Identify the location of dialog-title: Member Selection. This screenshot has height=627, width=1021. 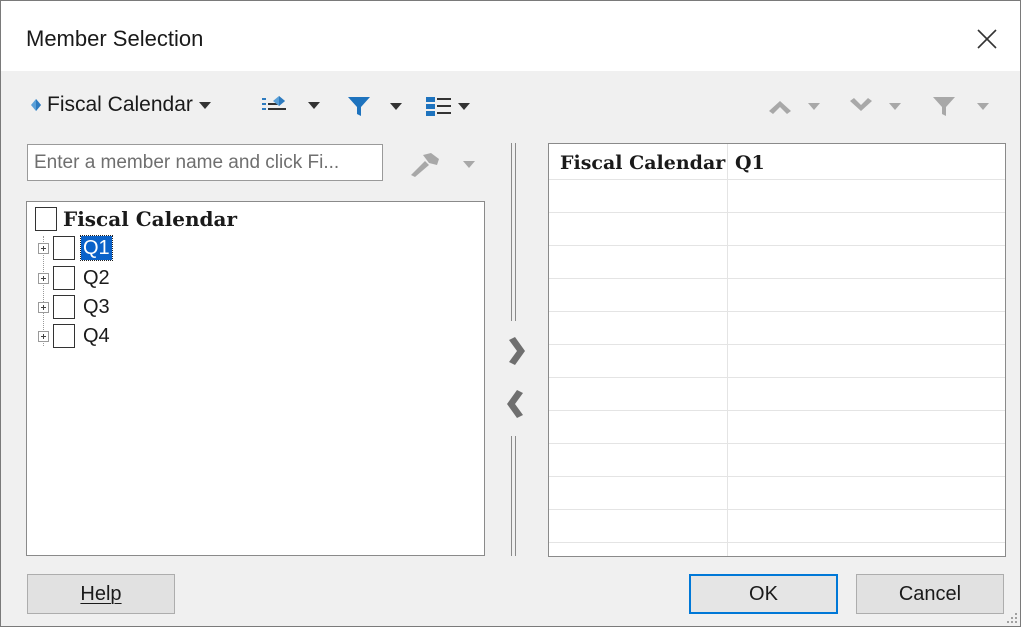
(115, 38).